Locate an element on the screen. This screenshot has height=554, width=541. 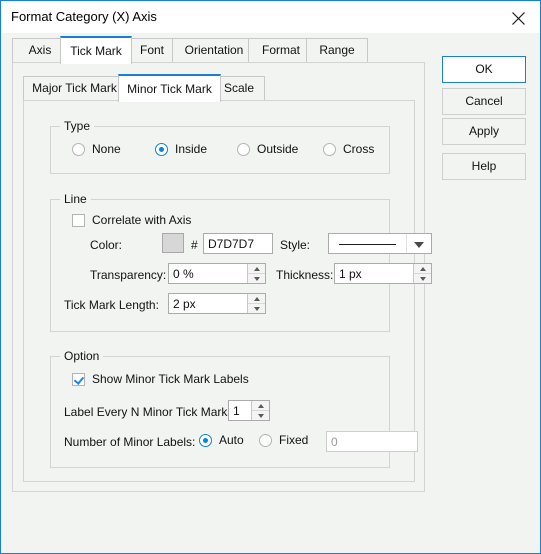
chevron-down-icon is located at coordinates (418, 243).